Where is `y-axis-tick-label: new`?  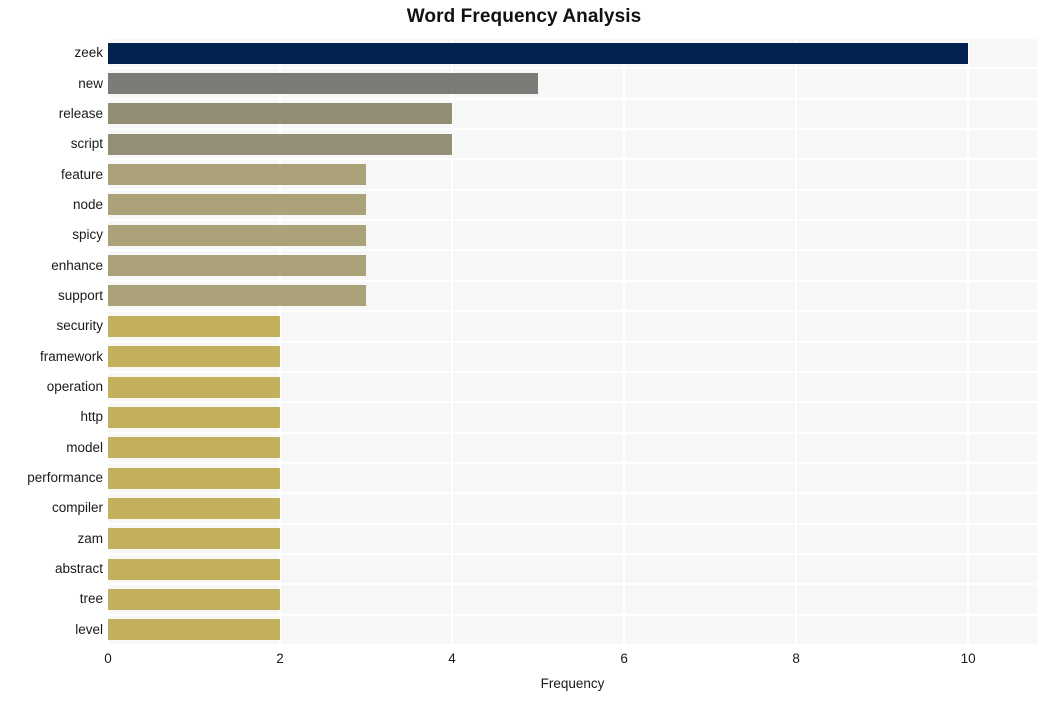
y-axis-tick-label: new is located at coordinates (90, 83).